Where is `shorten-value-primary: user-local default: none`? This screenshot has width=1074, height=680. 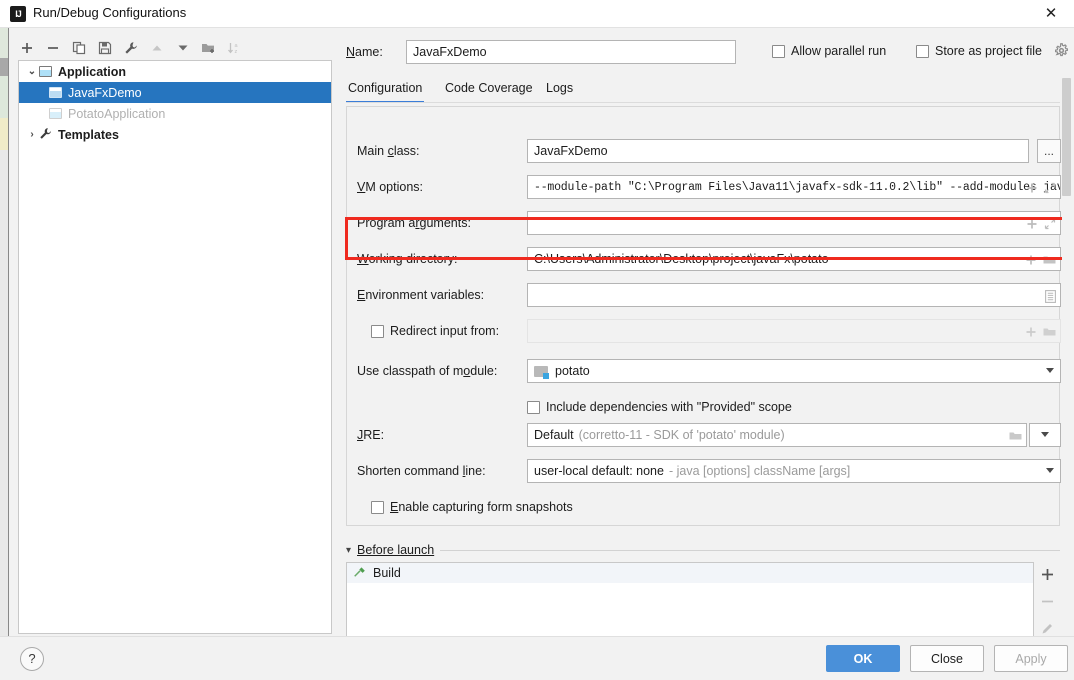 shorten-value-primary: user-local default: none is located at coordinates (599, 471).